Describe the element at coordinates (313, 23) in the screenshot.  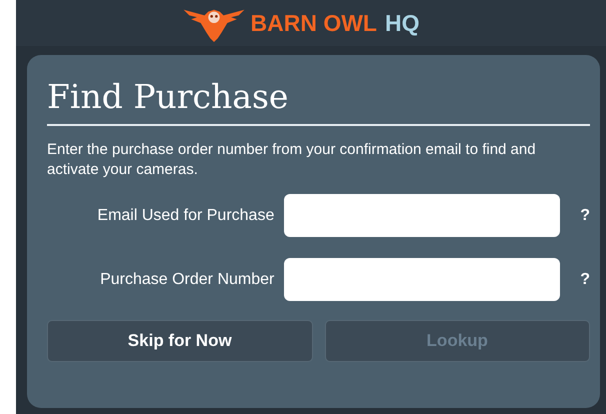
I see `brand-name: BARN OWL` at that location.